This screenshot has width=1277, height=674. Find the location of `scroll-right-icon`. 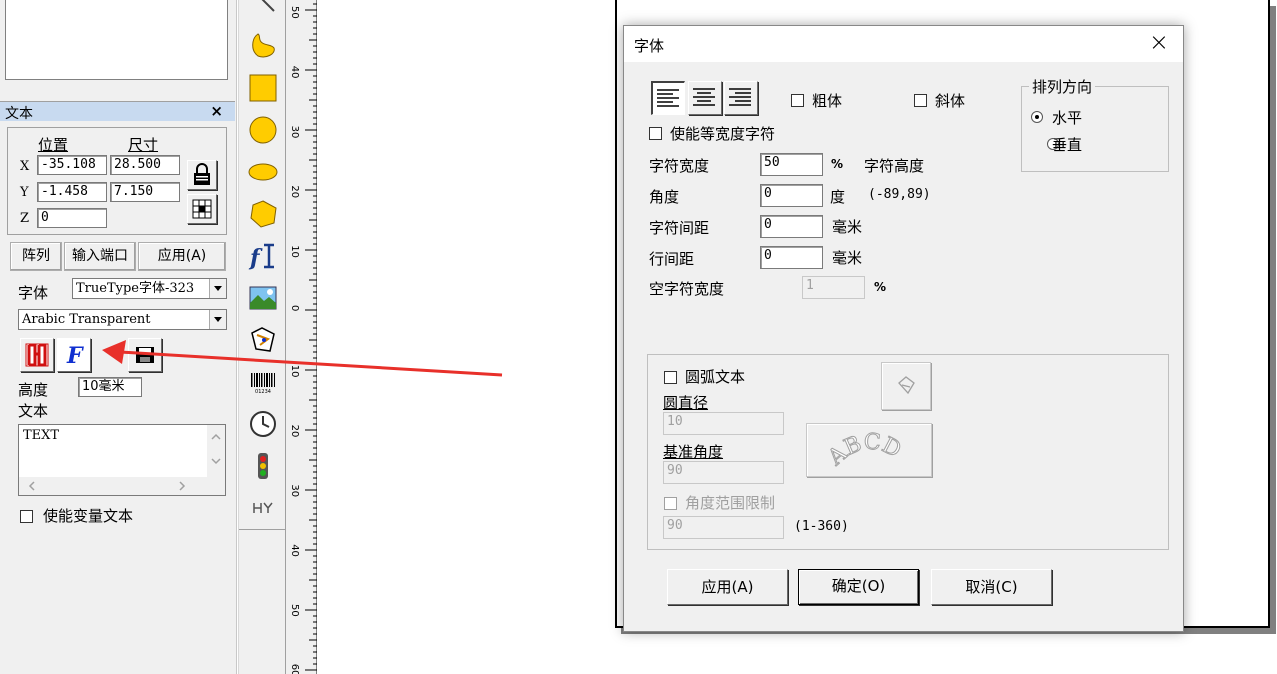

scroll-right-icon is located at coordinates (182, 486).